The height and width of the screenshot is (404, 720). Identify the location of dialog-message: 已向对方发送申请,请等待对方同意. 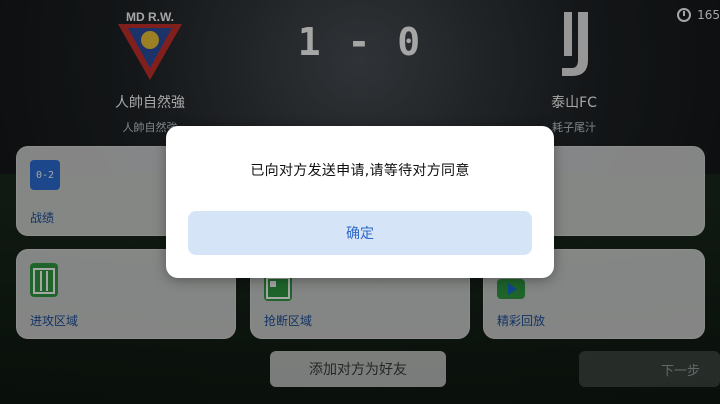
(360, 171).